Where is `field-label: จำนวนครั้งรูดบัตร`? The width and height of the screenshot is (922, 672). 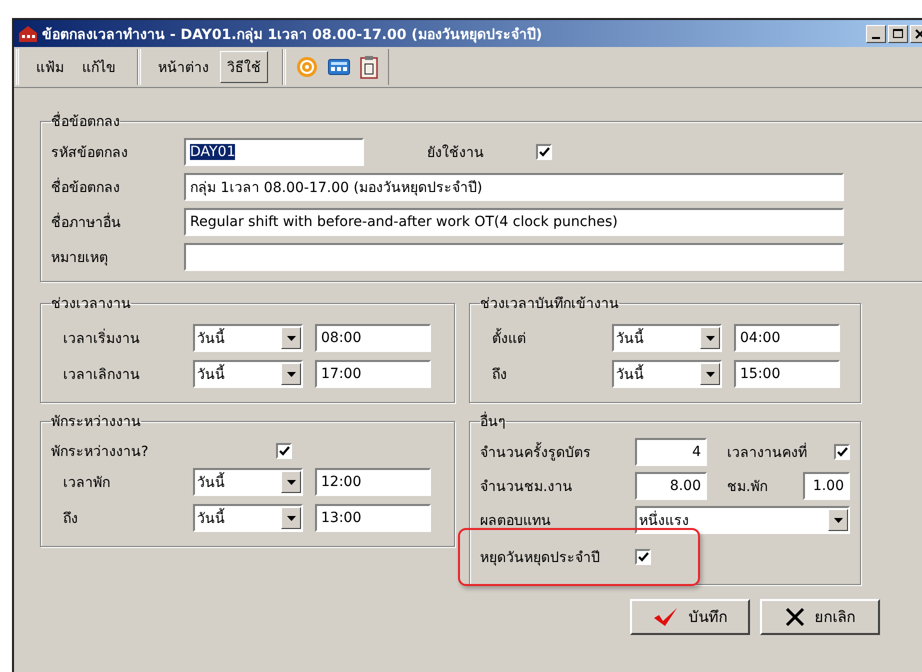 field-label: จำนวนครั้งรูดบัตร is located at coordinates (557, 452).